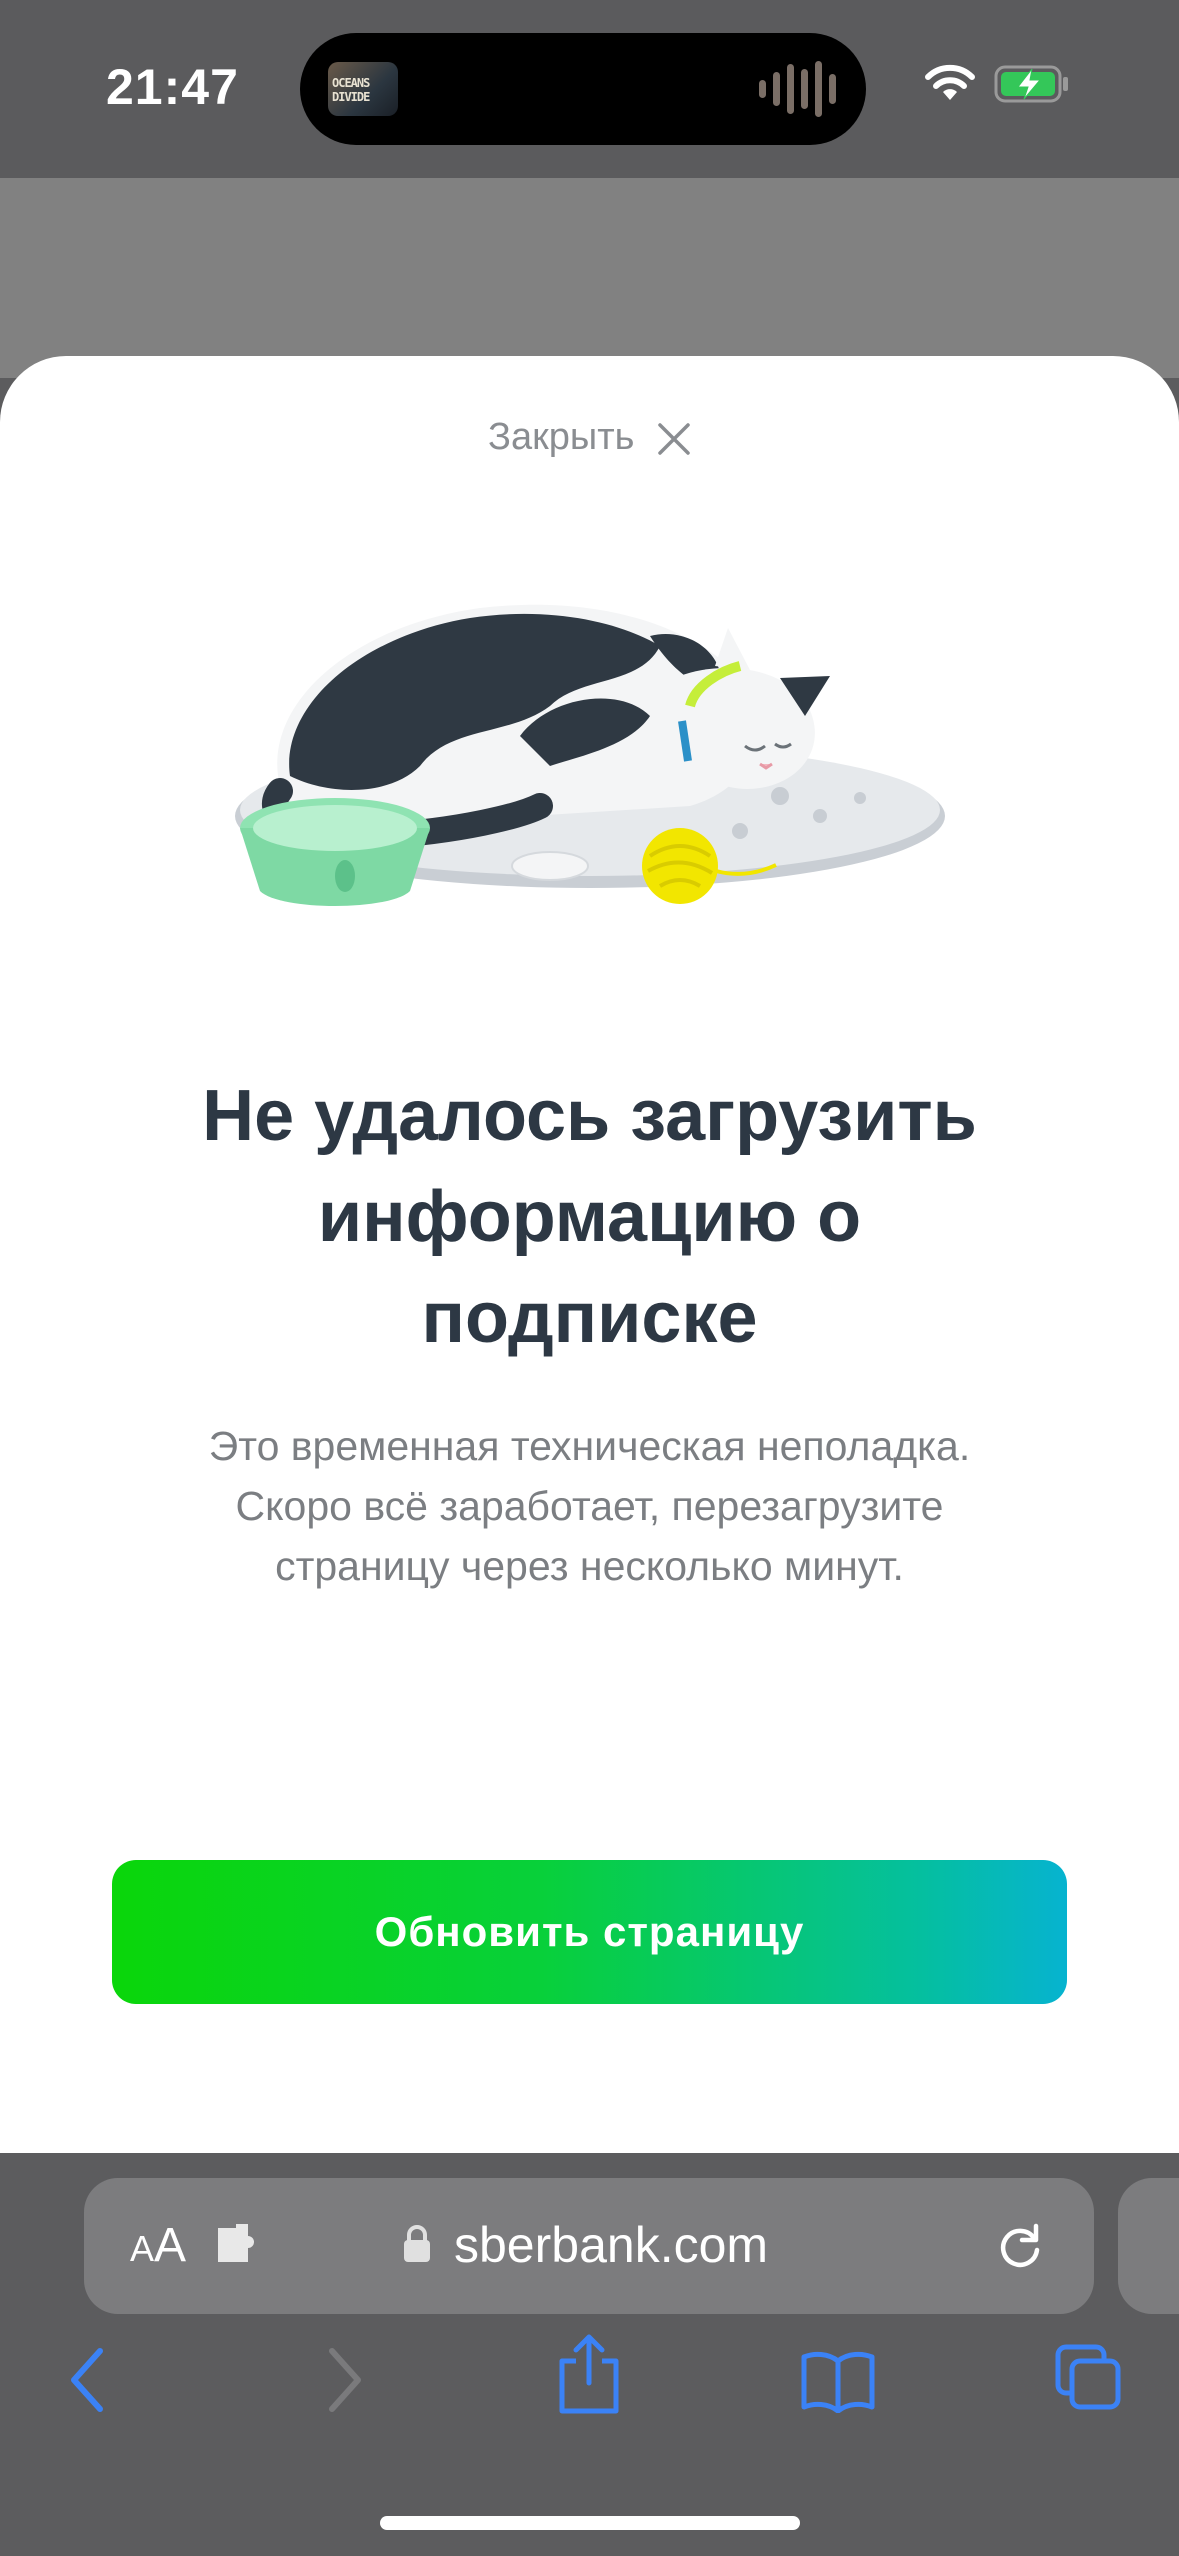  I want to click on dynamic-island: OCEANS DIVIDE, so click(583, 89).